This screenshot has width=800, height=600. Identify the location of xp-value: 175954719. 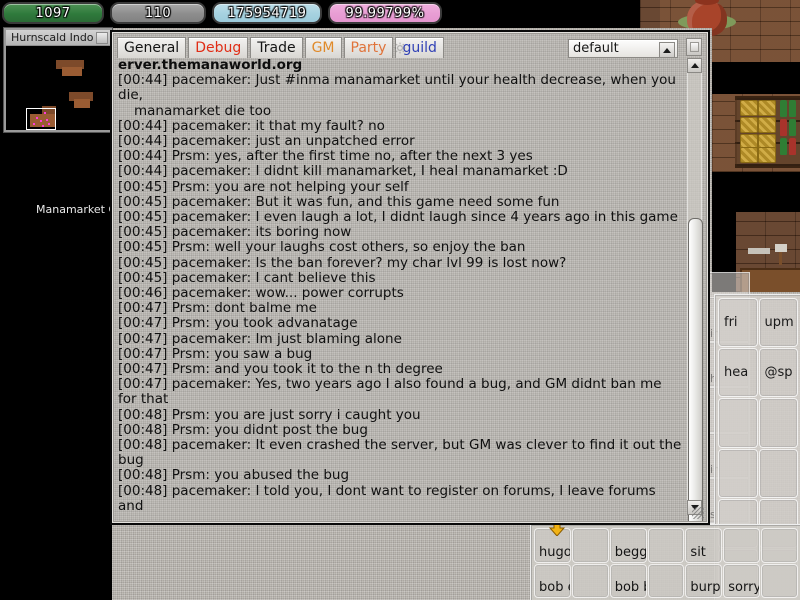
(267, 13).